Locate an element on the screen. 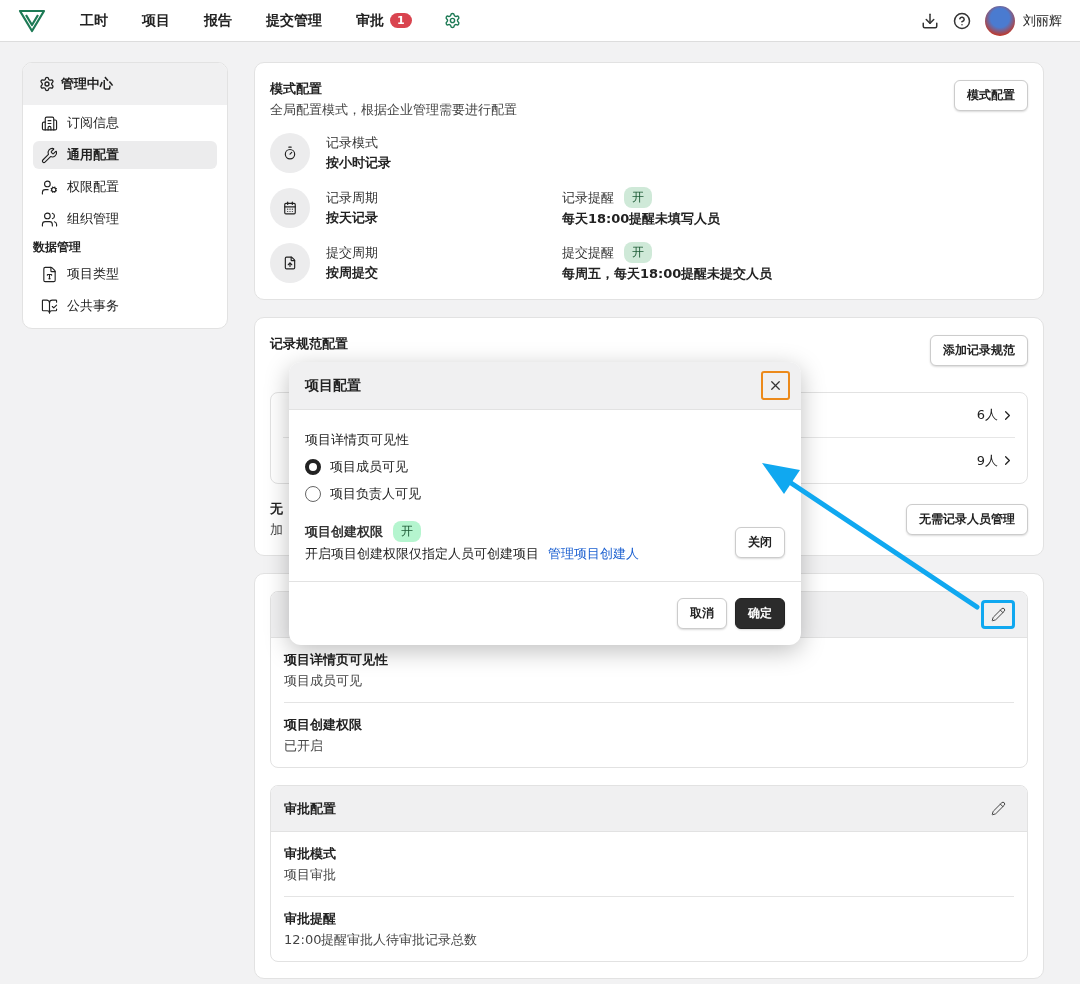 The width and height of the screenshot is (1080, 984). wrench-icon is located at coordinates (49, 155).